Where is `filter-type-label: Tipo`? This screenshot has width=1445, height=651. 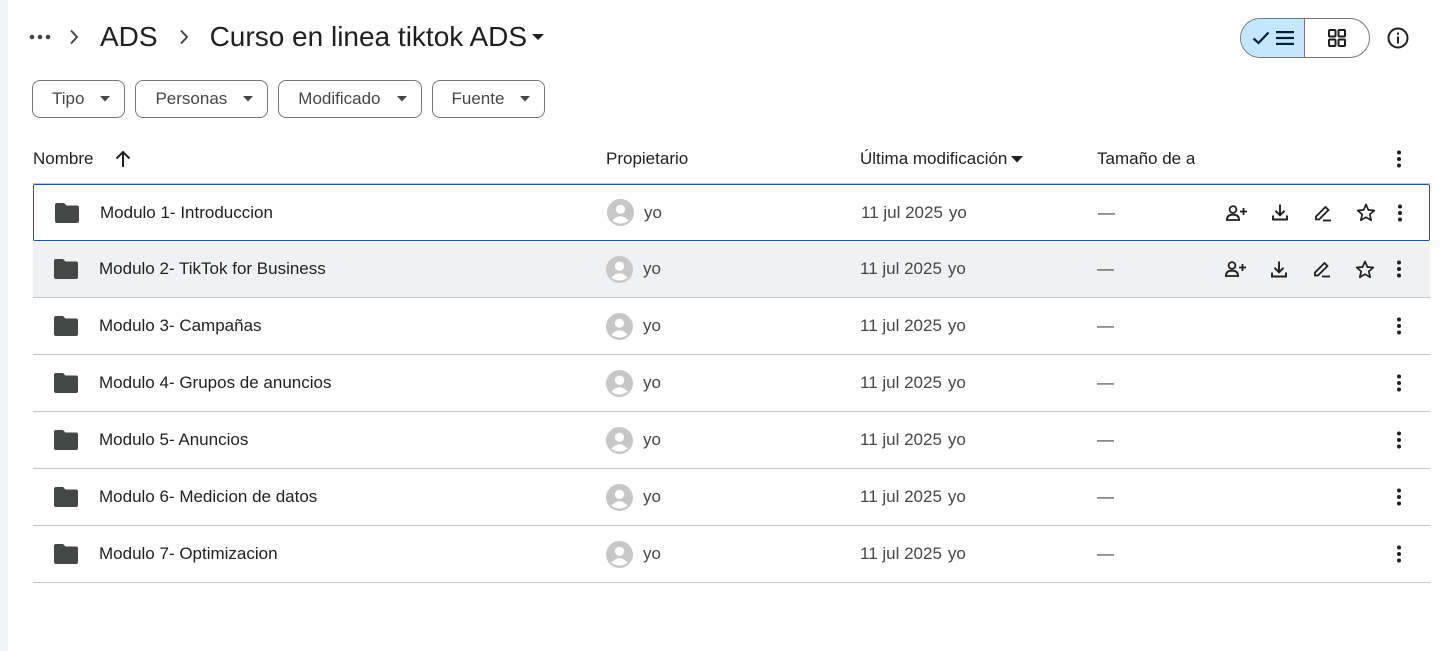 filter-type-label: Tipo is located at coordinates (68, 98).